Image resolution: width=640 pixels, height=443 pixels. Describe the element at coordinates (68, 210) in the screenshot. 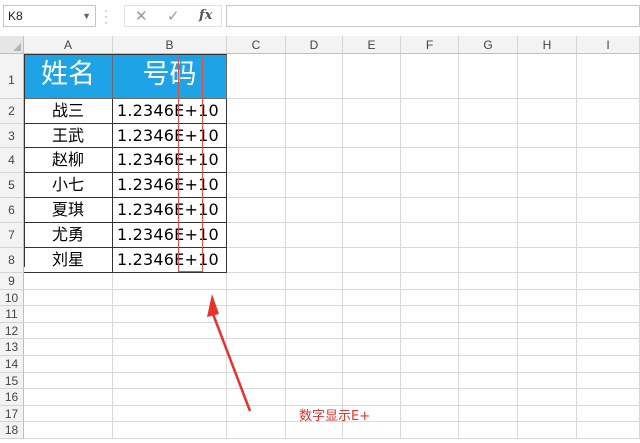

I see `name-cell: 夏琪` at that location.